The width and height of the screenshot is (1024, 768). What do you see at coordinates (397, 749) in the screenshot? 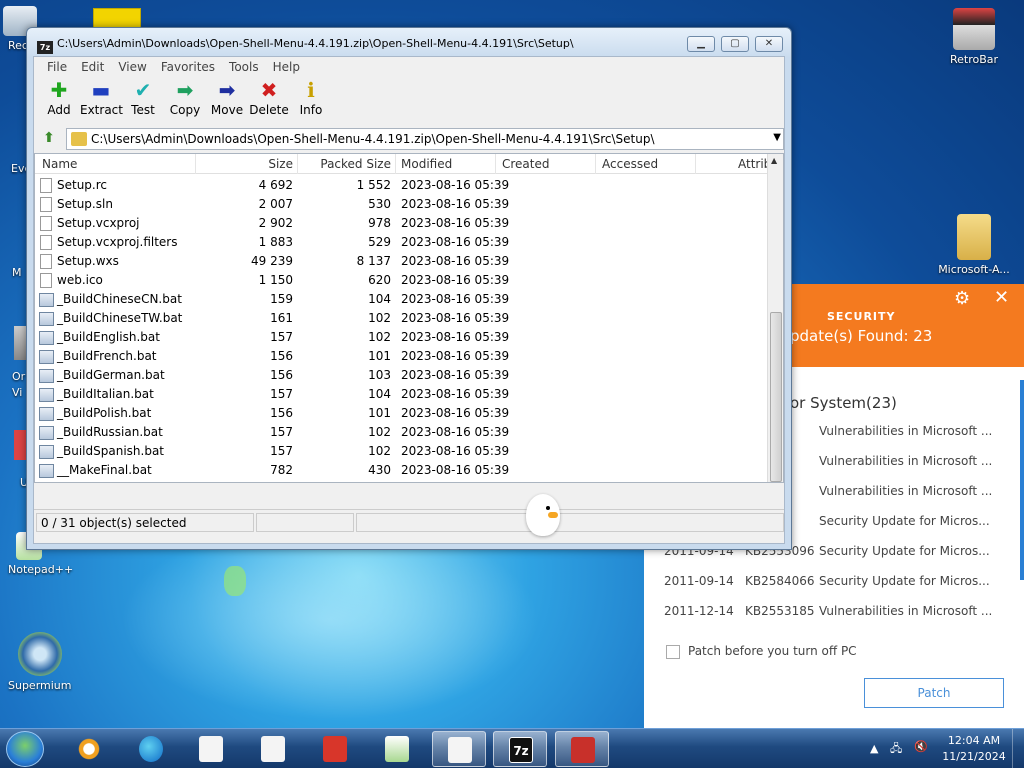
I see `taskbar-notepad` at bounding box center [397, 749].